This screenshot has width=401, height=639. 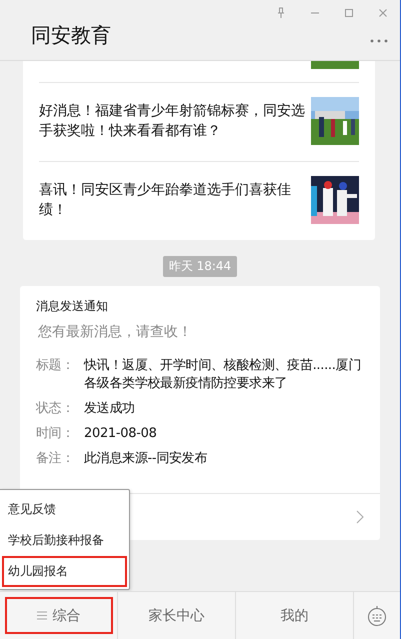 What do you see at coordinates (377, 615) in the screenshot?
I see `keyboard-icon` at bounding box center [377, 615].